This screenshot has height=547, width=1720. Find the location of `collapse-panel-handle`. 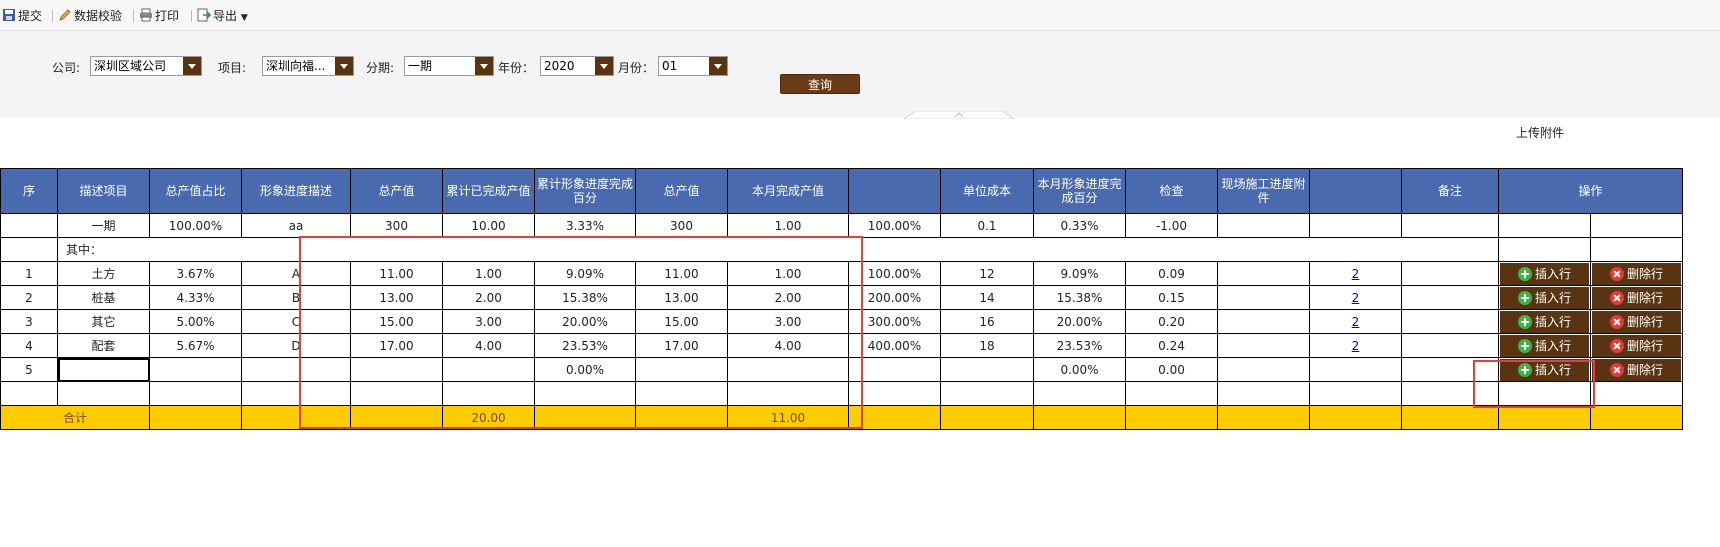

collapse-panel-handle is located at coordinates (959, 115).